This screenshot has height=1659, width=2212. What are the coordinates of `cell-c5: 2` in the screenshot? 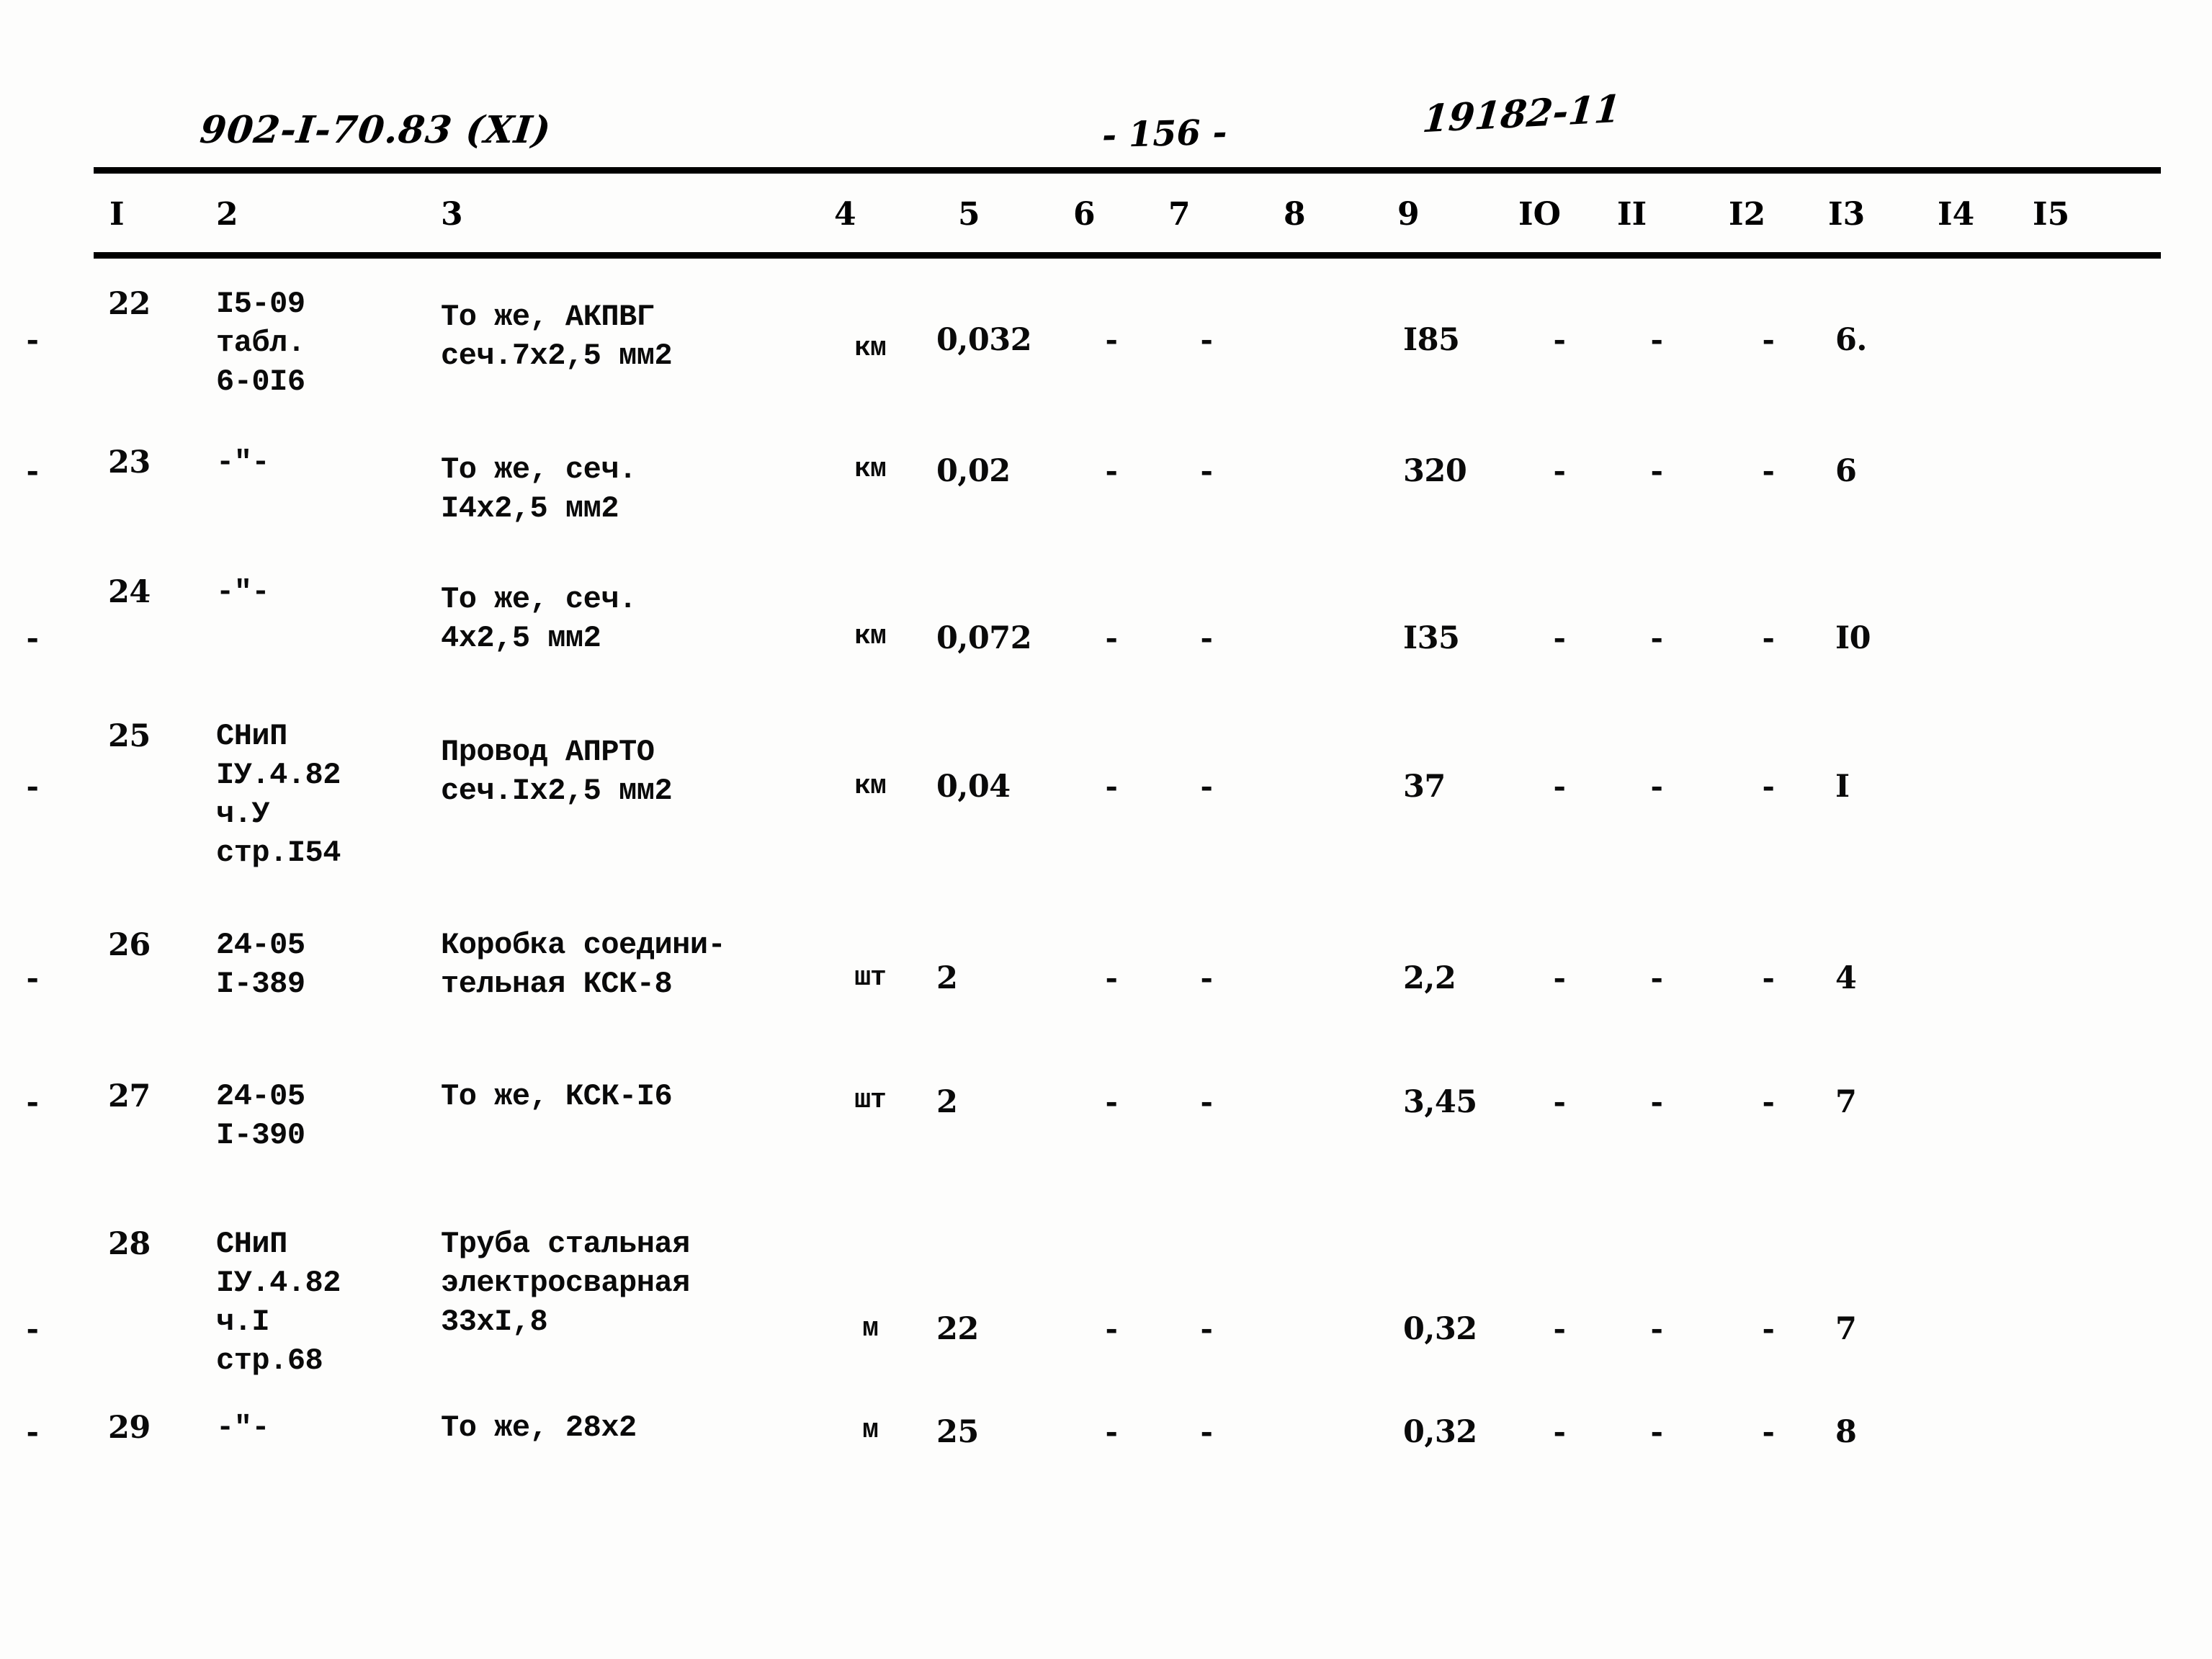 It's located at (947, 1102).